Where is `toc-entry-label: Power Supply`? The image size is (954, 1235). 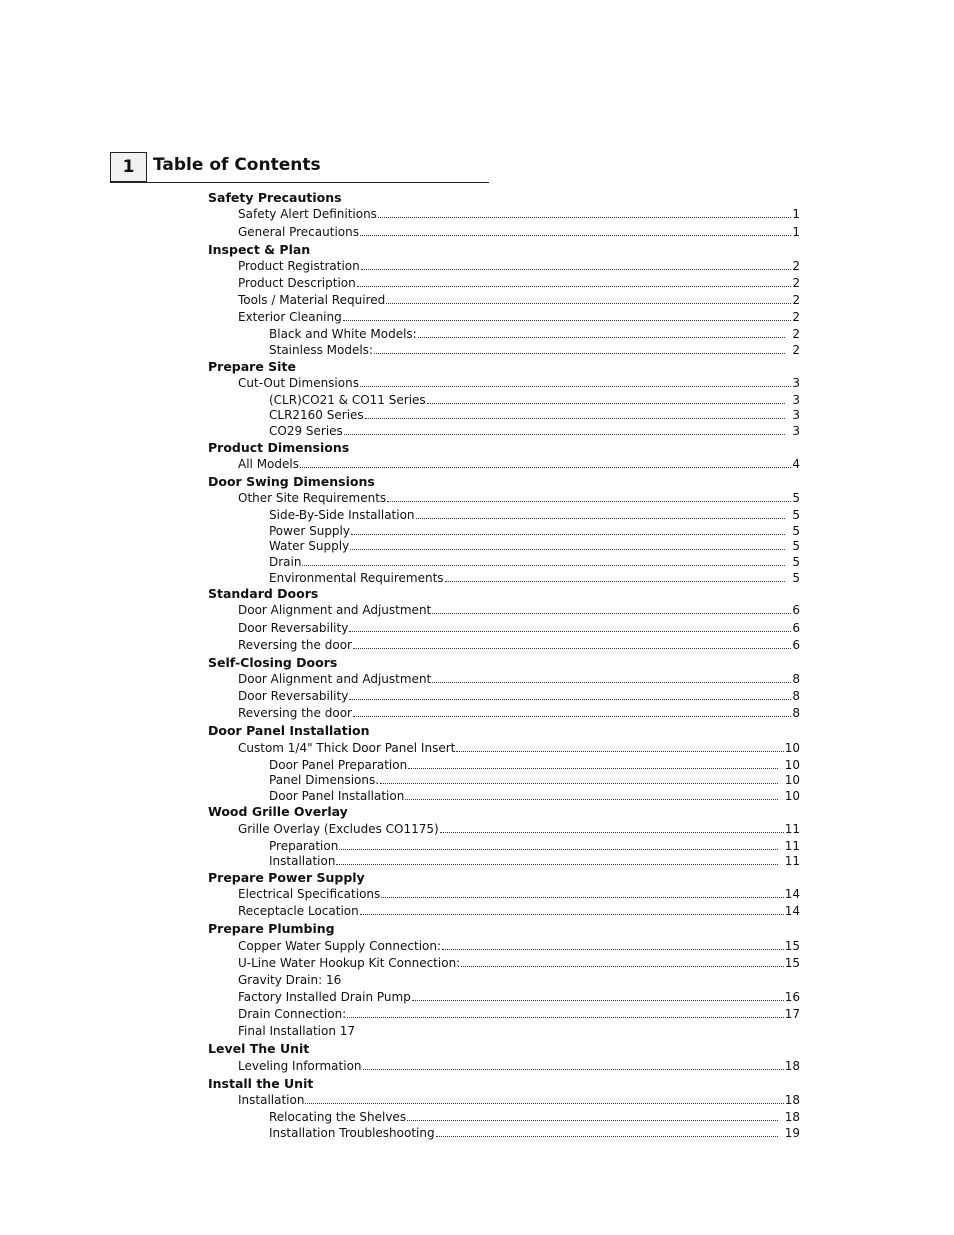 toc-entry-label: Power Supply is located at coordinates (309, 531).